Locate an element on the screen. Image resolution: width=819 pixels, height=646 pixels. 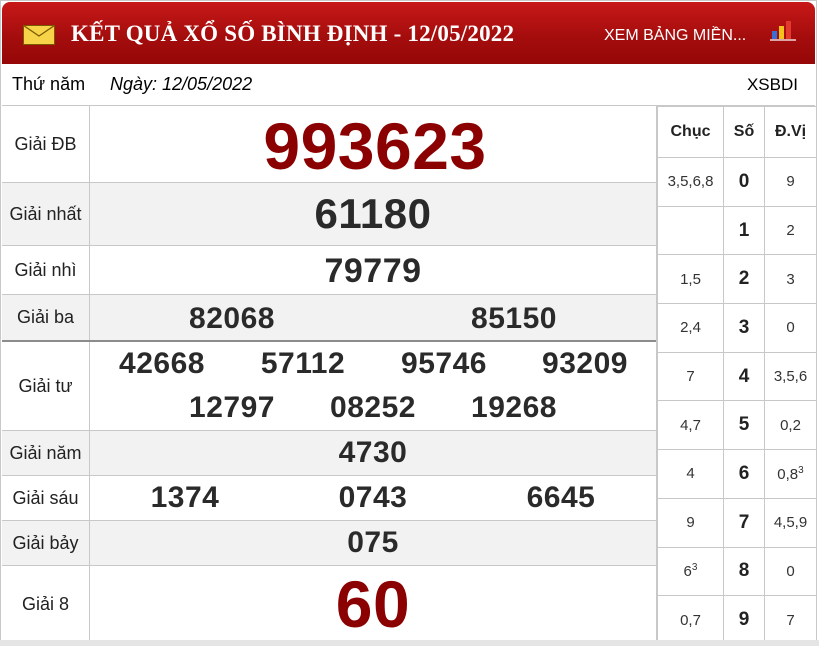
prize-number: 85150 is located at coordinates (514, 318).